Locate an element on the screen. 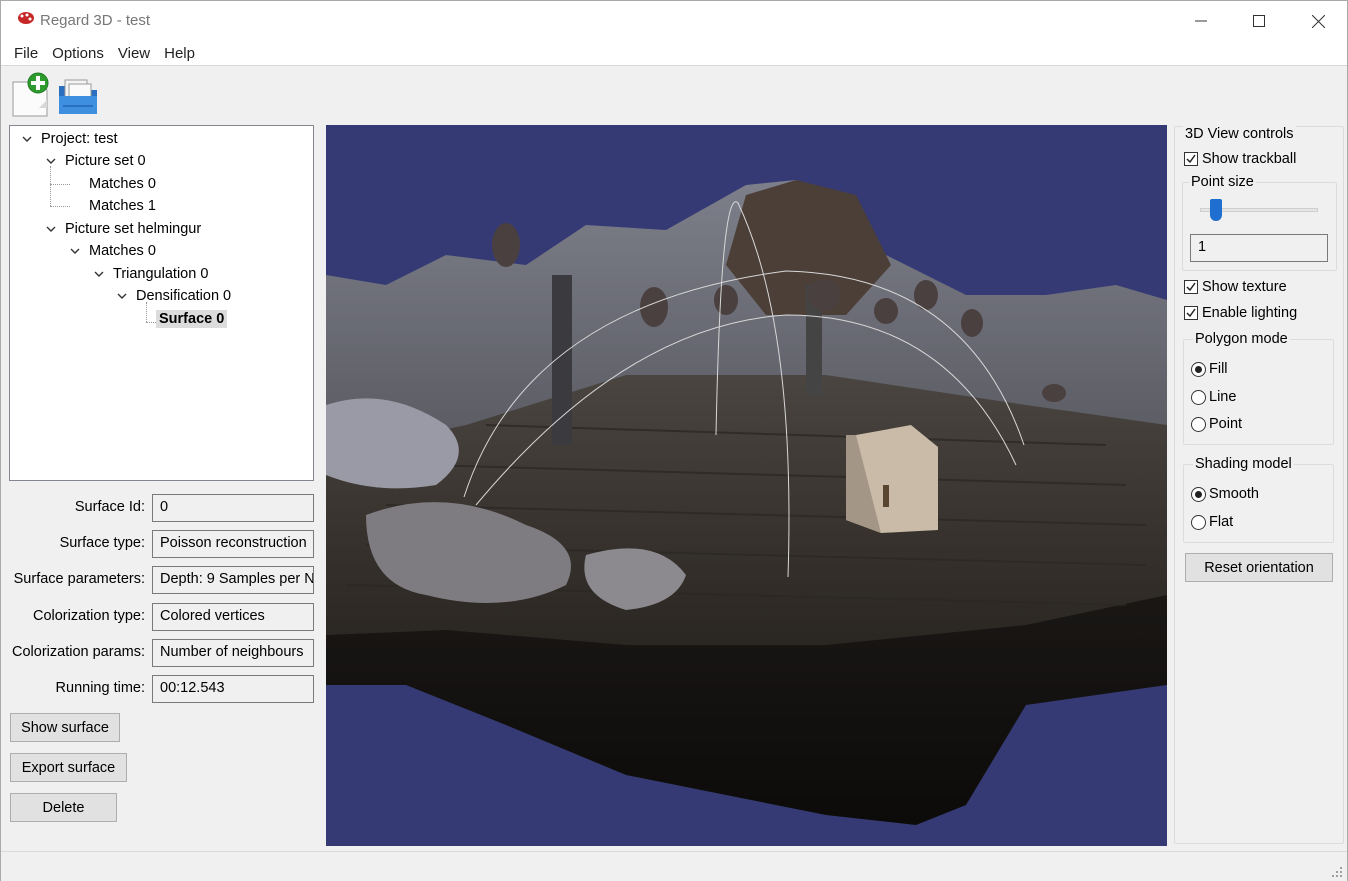  menu-bar: File Options View Help is located at coordinates (674, 53).